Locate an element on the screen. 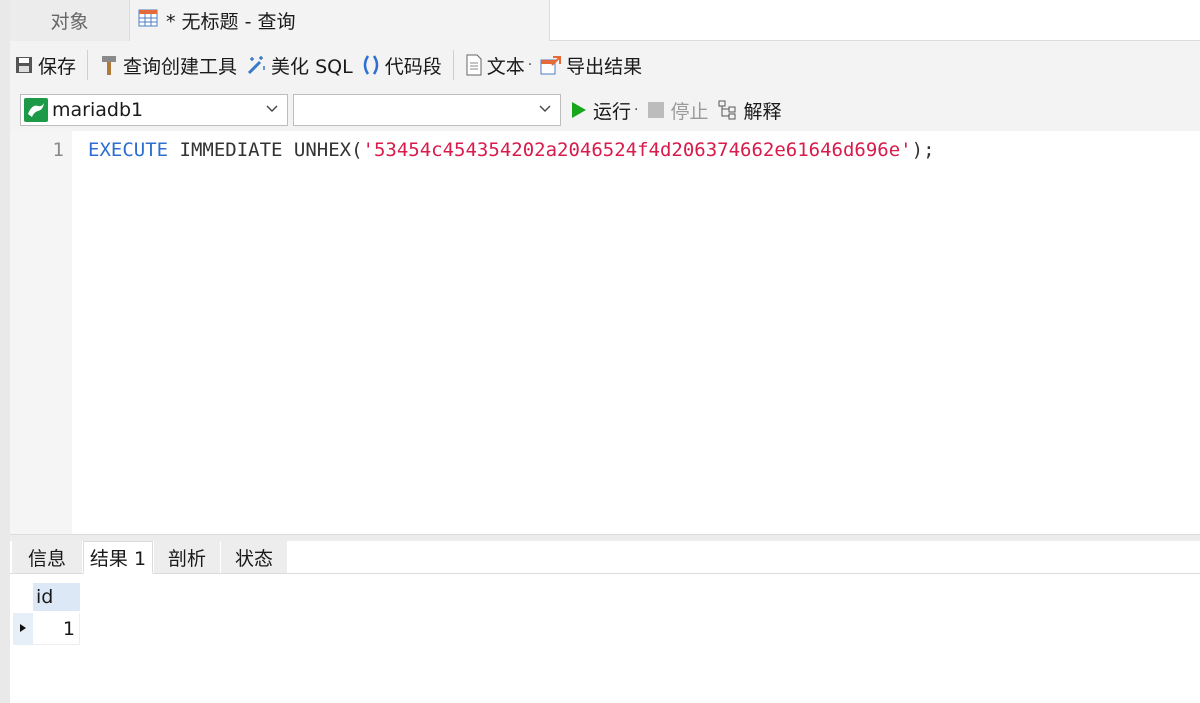 This screenshot has width=1200, height=703. tab-status-label: 状态 is located at coordinates (253, 558).